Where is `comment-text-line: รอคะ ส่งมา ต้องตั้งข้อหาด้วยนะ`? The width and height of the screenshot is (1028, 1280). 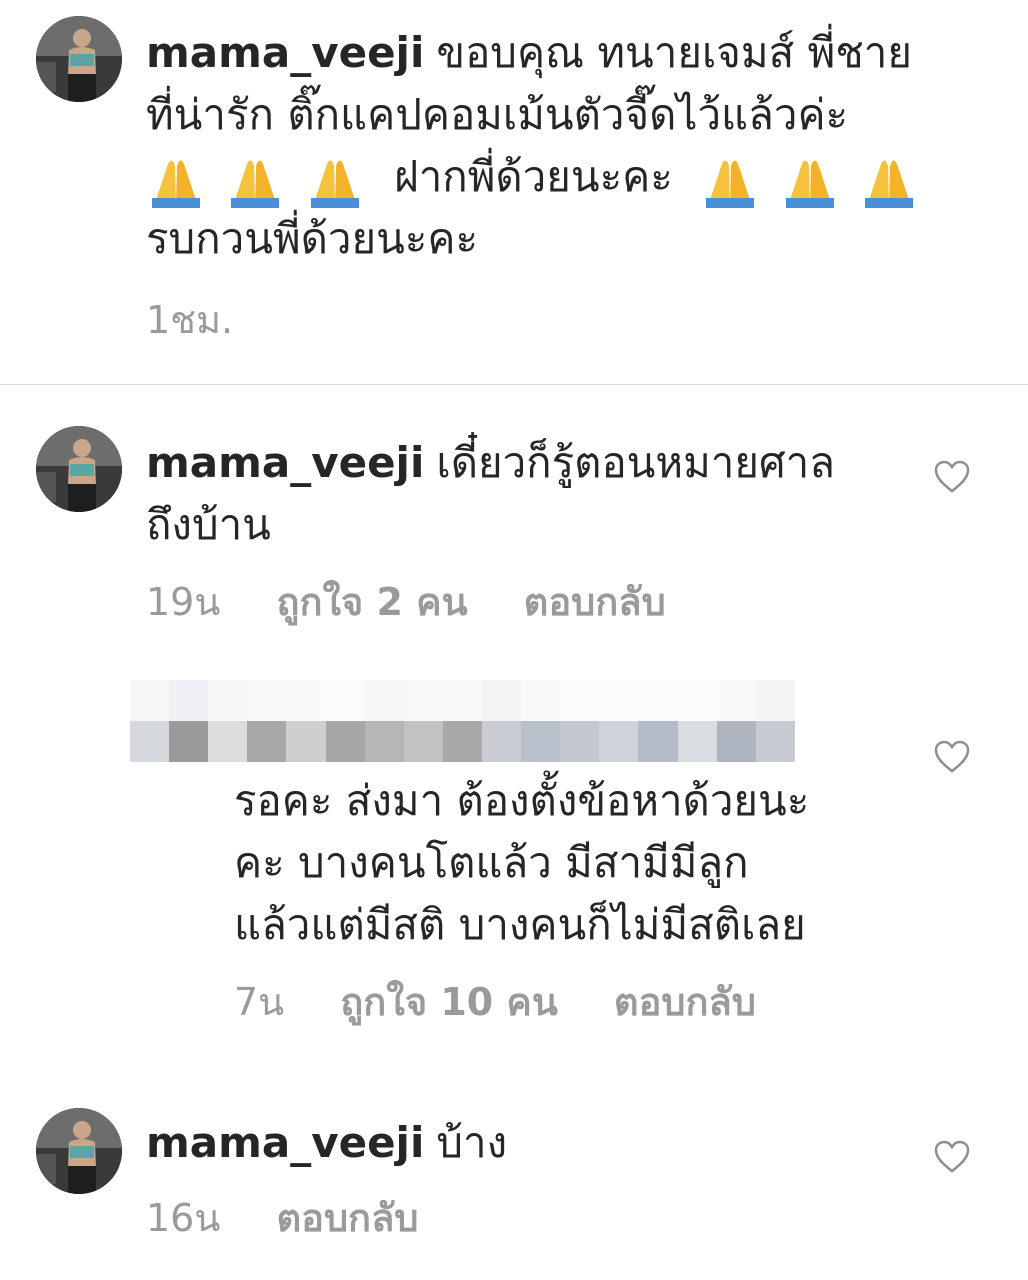 comment-text-line: รอคะ ส่งมา ต้องตั้งข้อหาด้วยนะ is located at coordinates (522, 800).